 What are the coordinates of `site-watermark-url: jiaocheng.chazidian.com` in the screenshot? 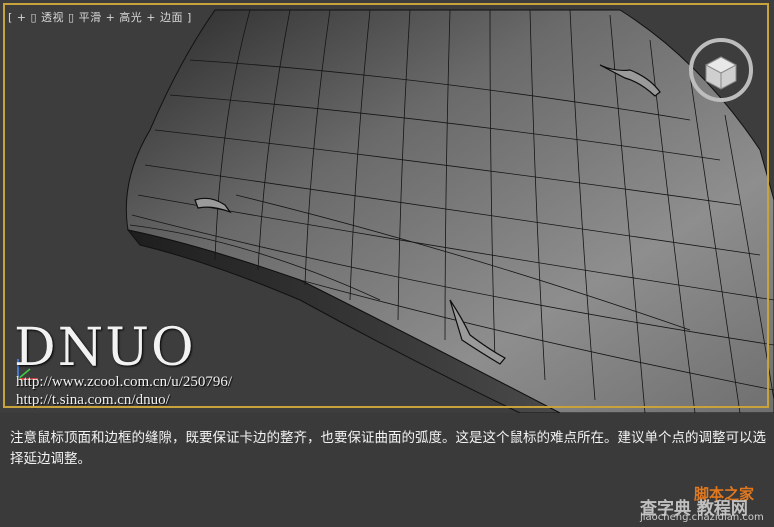 It's located at (702, 517).